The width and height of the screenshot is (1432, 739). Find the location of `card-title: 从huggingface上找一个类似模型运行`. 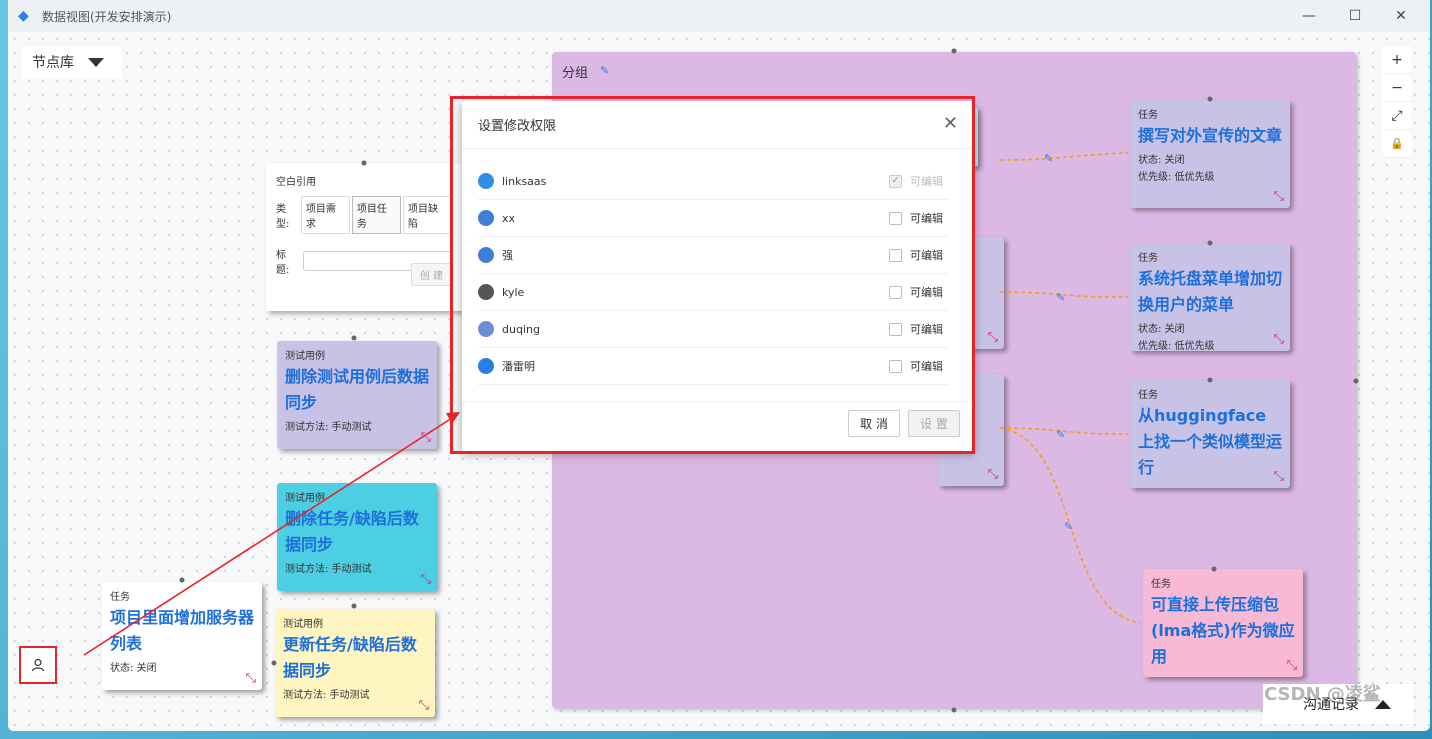

card-title: 从huggingface上找一个类似模型运行 is located at coordinates (1210, 441).